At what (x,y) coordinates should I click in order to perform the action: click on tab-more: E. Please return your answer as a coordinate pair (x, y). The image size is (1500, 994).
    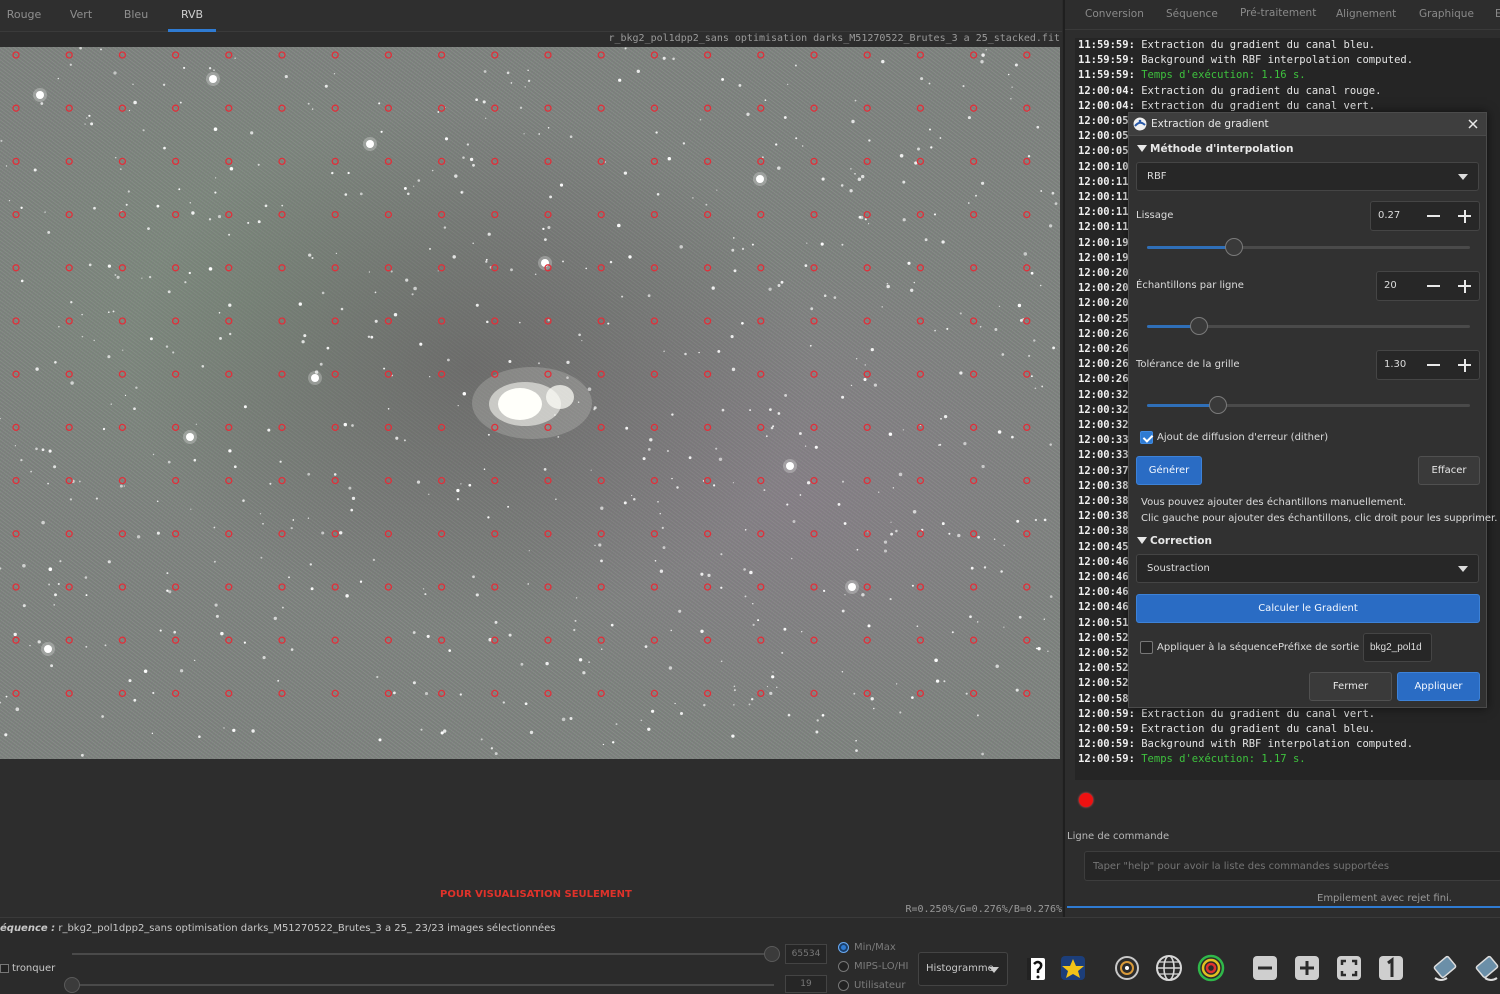
    Looking at the image, I should click on (1497, 14).